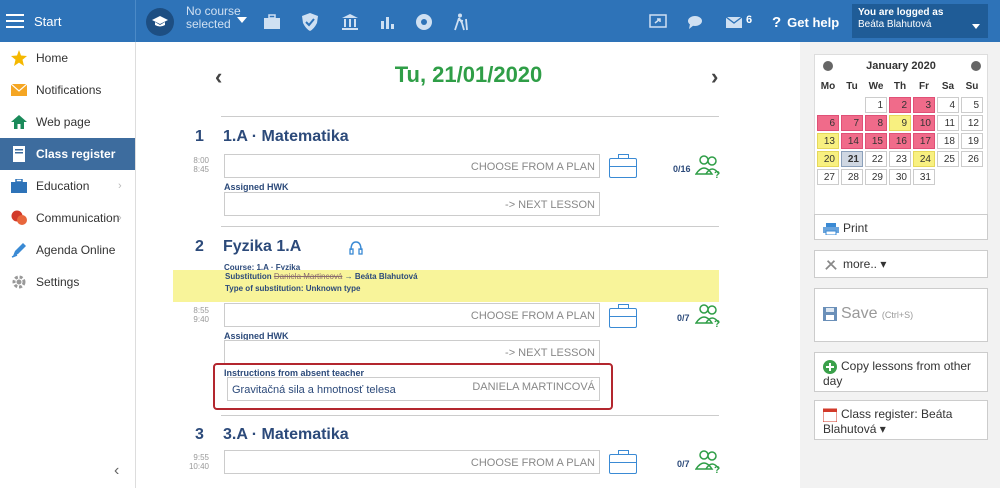  What do you see at coordinates (972, 141) in the screenshot?
I see `calendar-day: 19` at bounding box center [972, 141].